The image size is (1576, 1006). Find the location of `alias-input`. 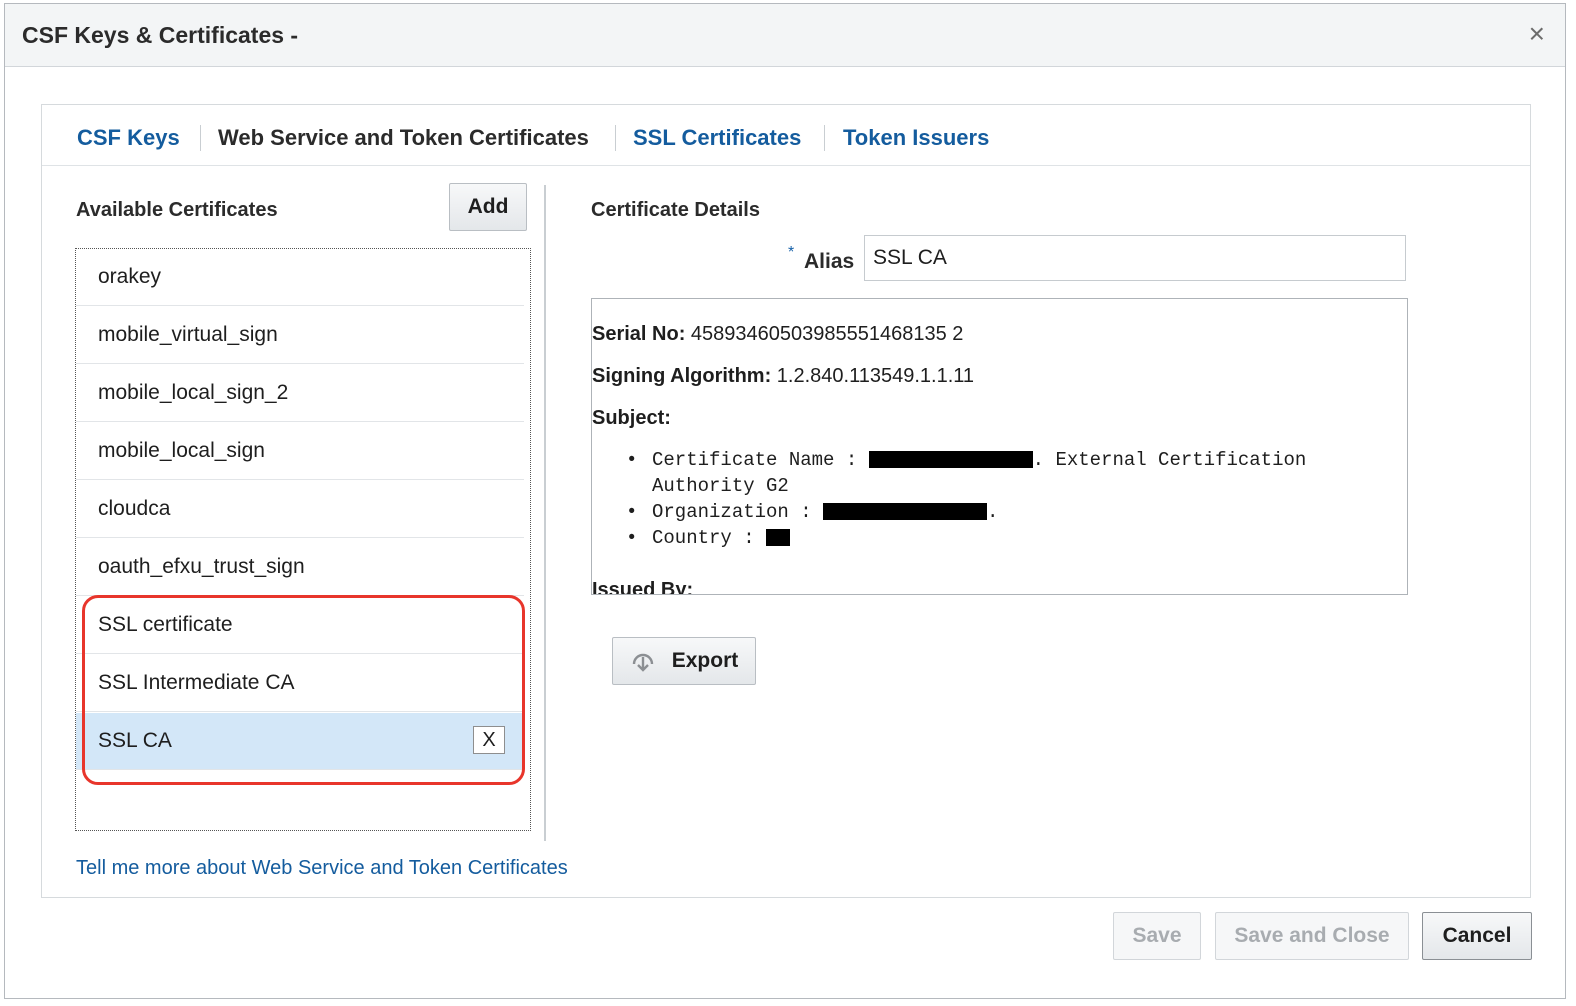

alias-input is located at coordinates (1135, 258).